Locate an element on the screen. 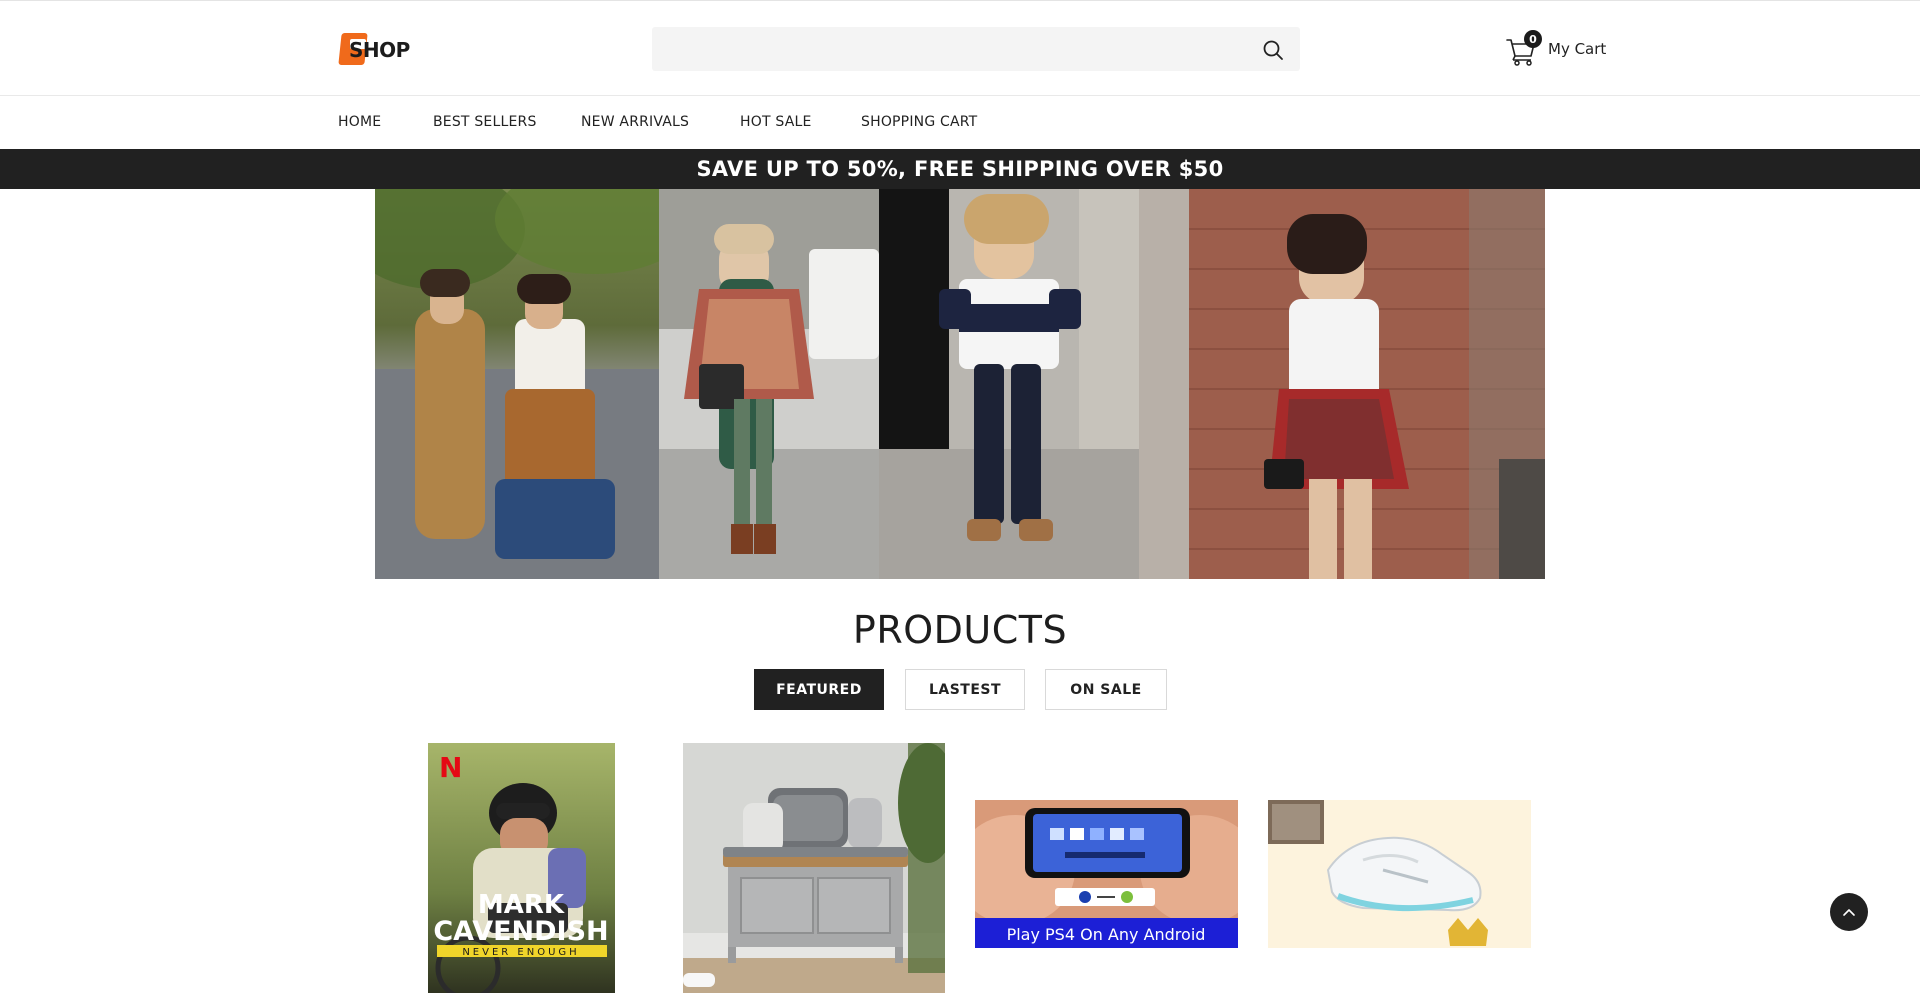  product-card-ps4-android: Play PS4 On Any Android is located at coordinates (1106, 874).